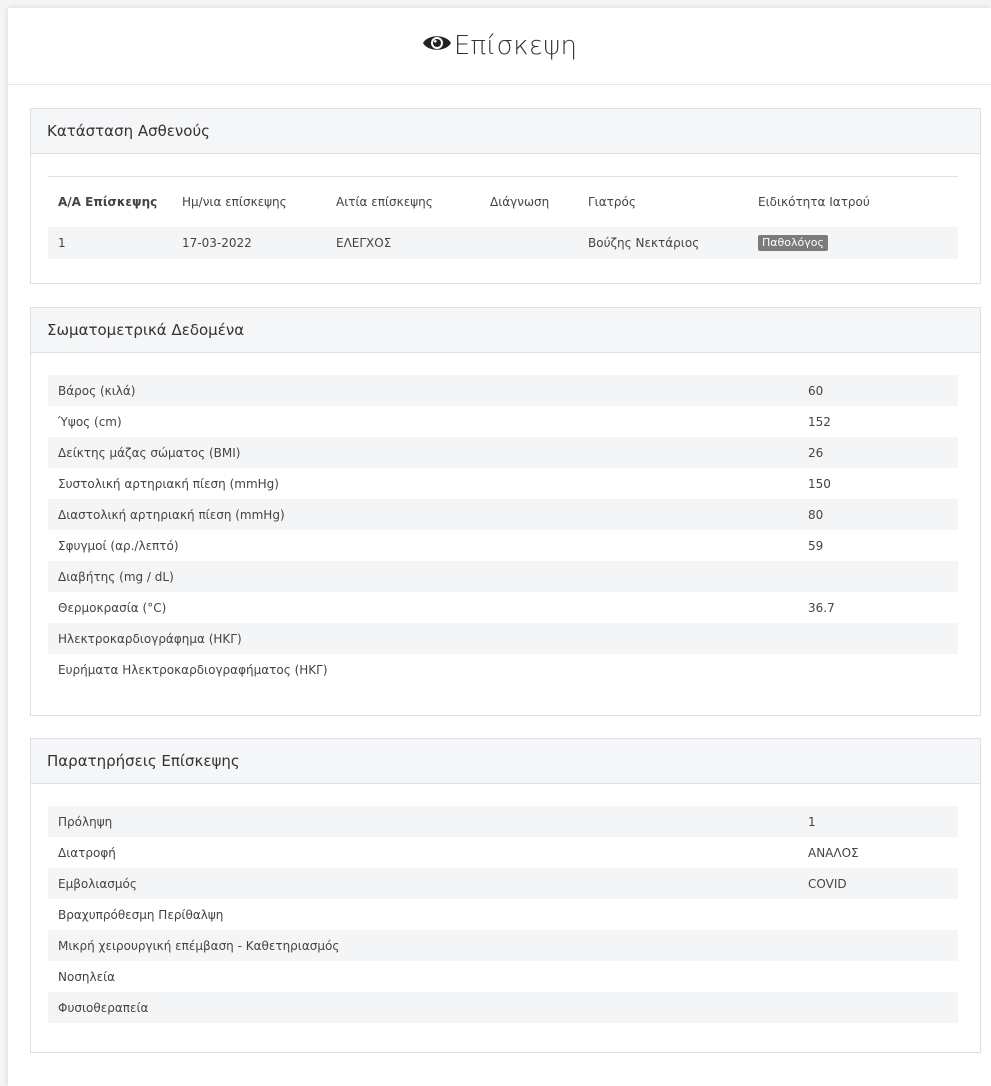  I want to click on specialty-badge: Παθολόγος, so click(793, 242).